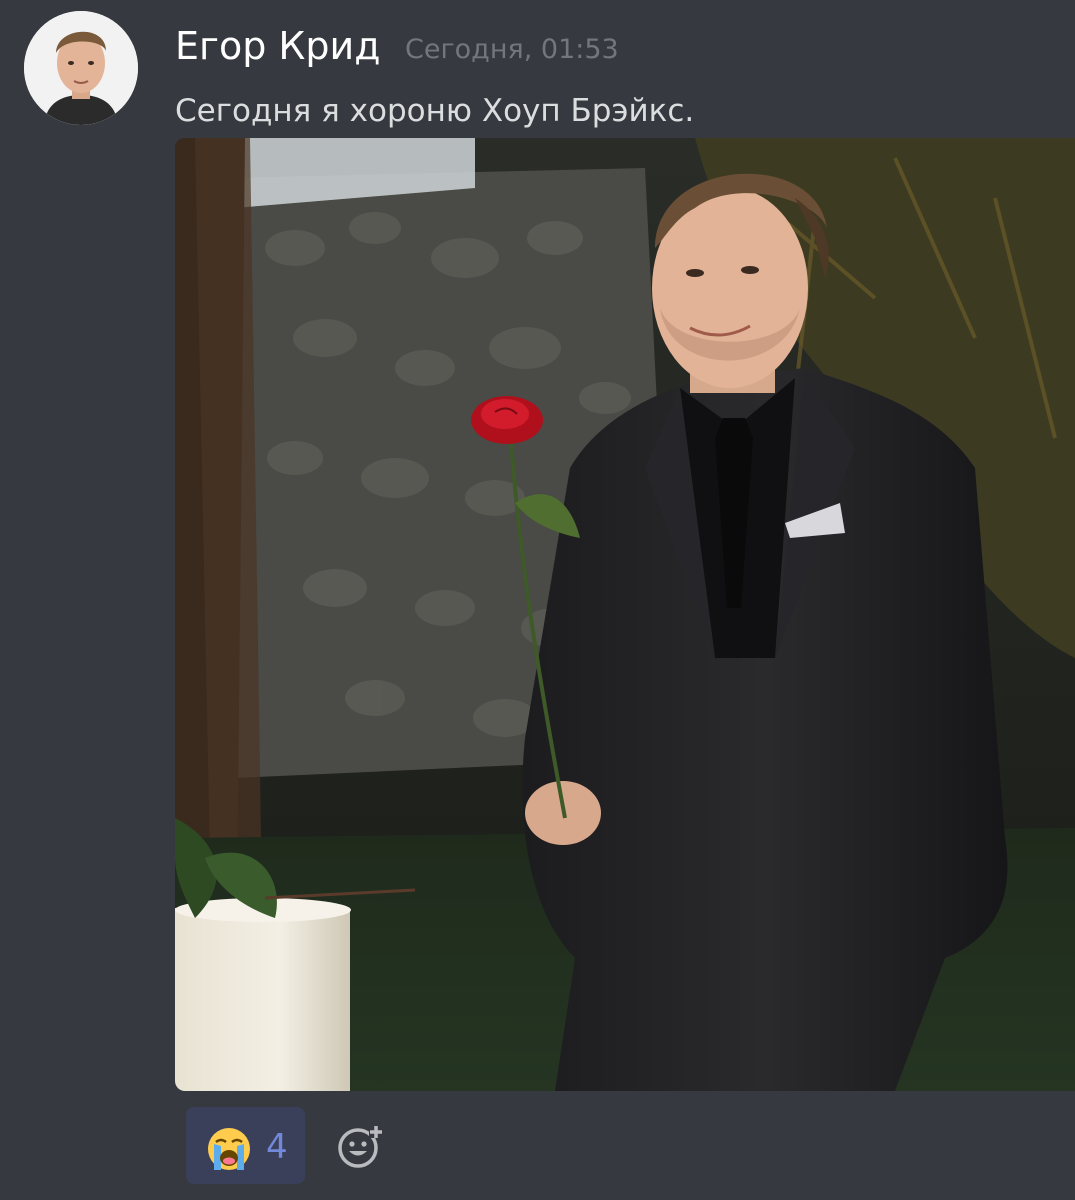  I want to click on loudly-crying-face-icon, so click(229, 1149).